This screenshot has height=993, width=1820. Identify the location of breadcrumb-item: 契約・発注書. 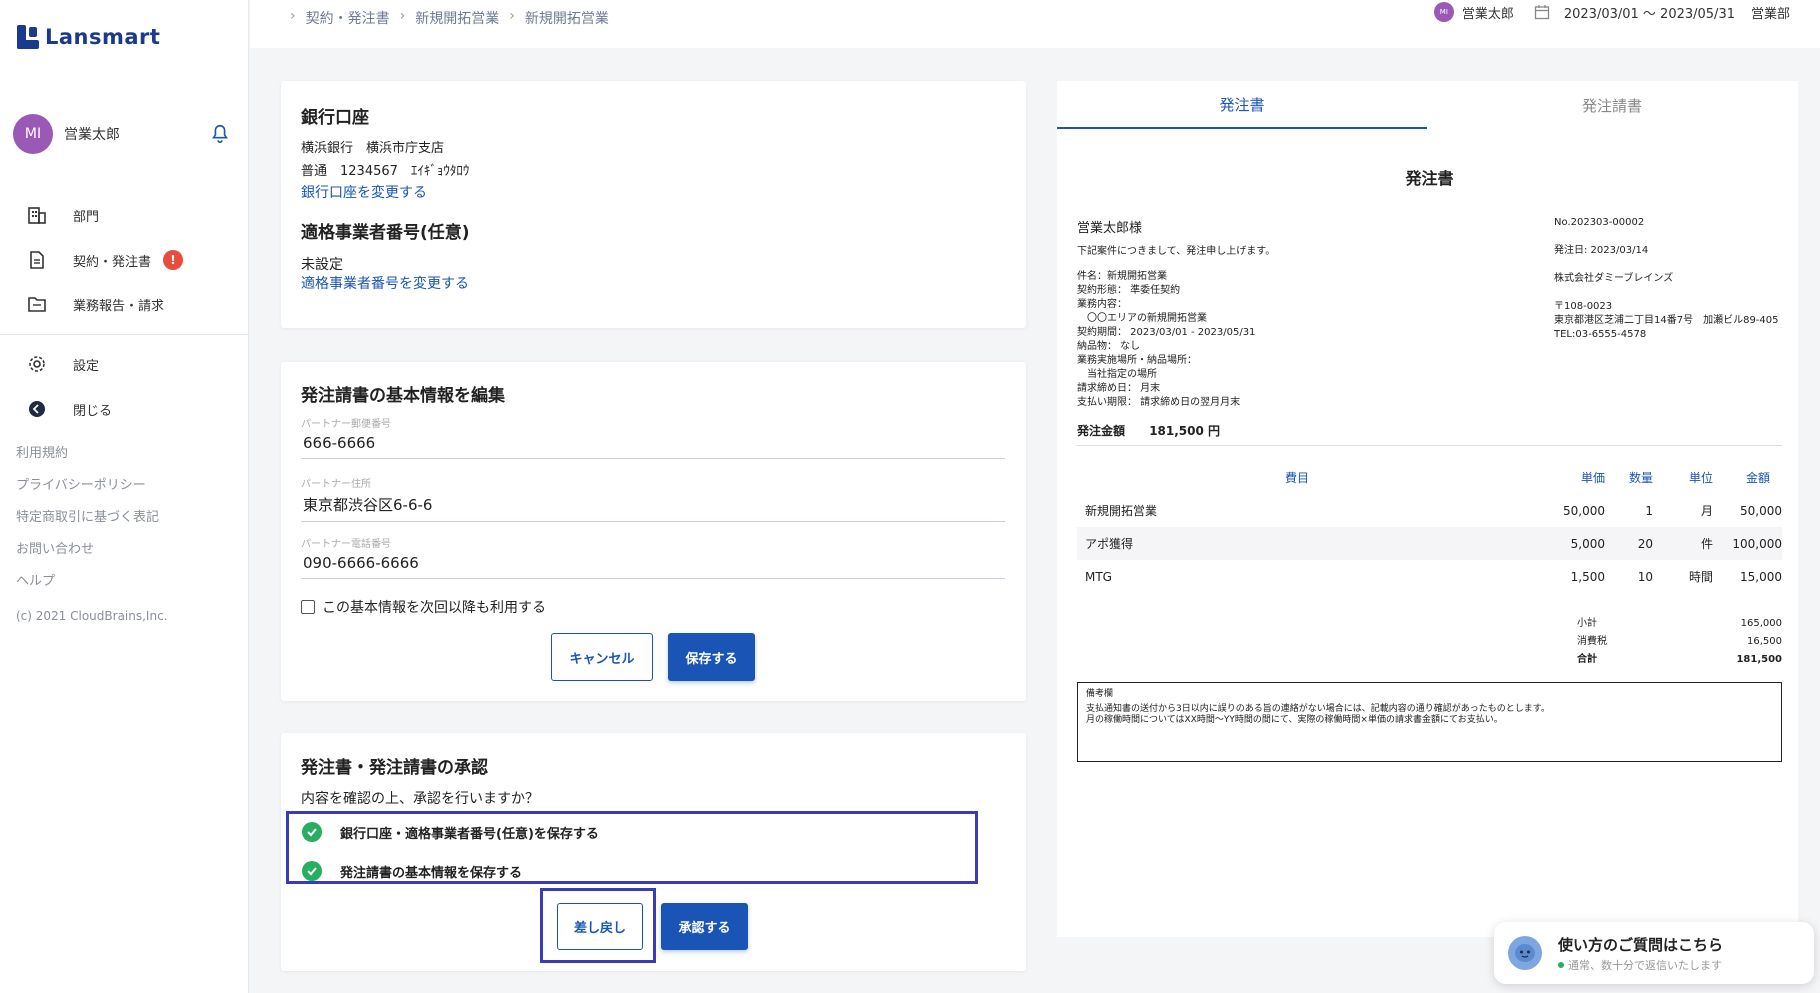
(348, 18).